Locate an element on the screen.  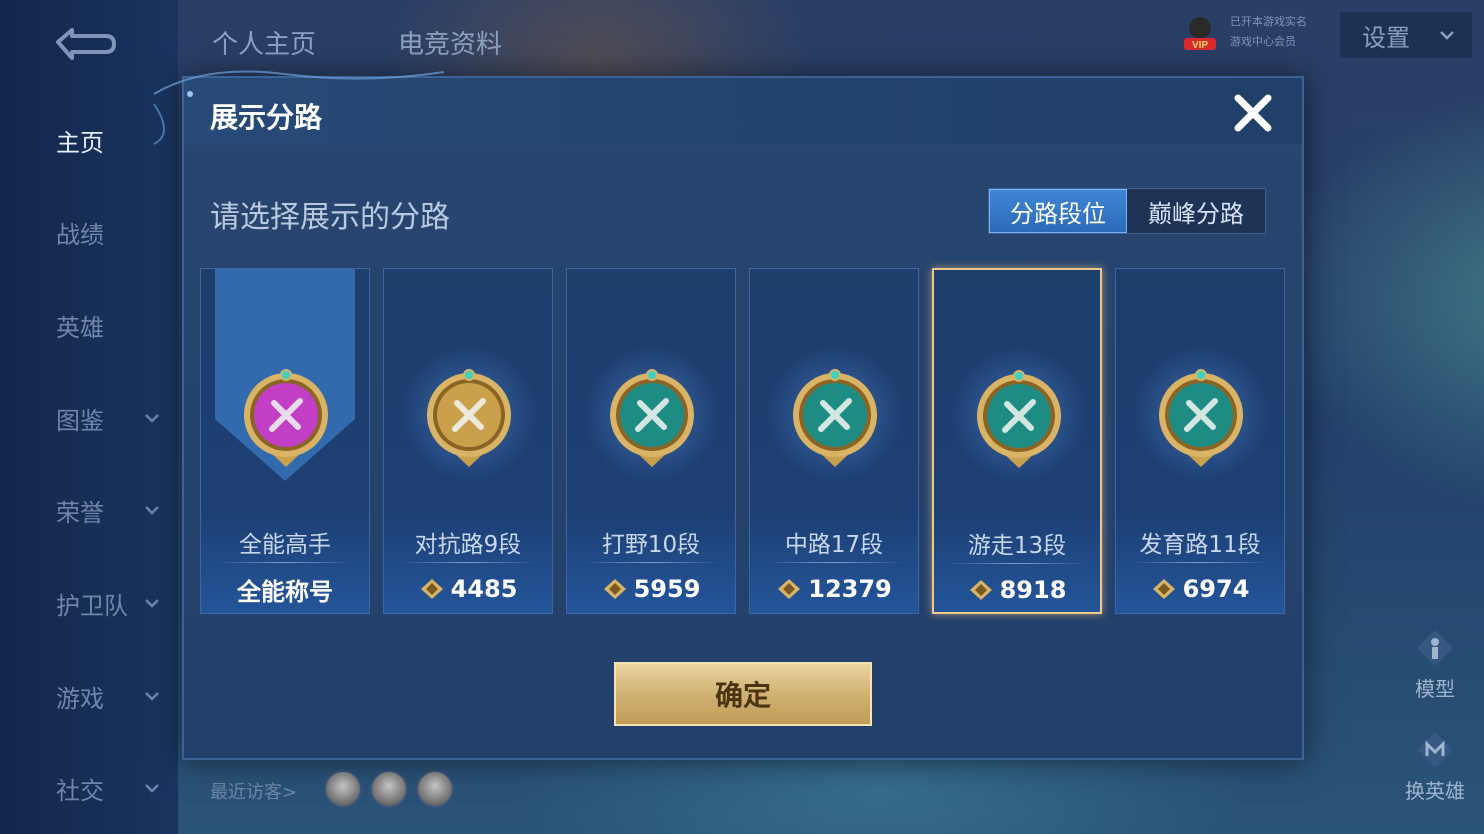
clash-lane-emblem-icon is located at coordinates (469, 418).